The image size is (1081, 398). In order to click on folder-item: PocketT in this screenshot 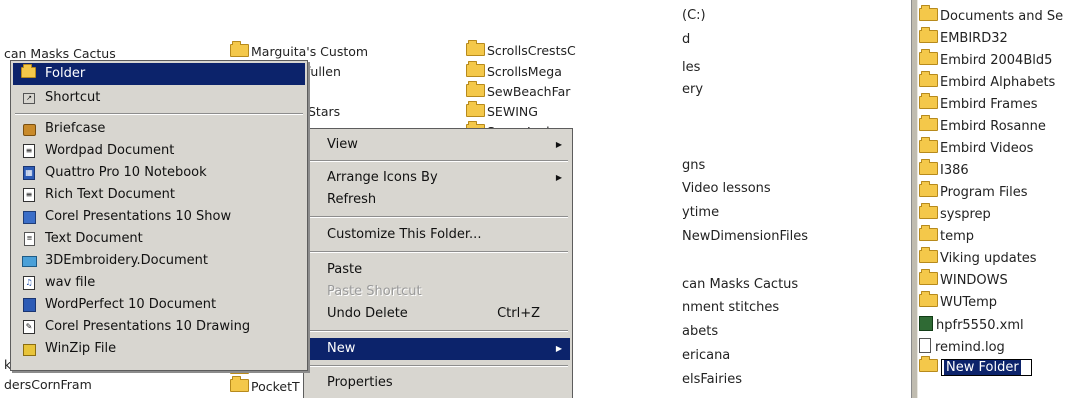, I will do `click(265, 385)`.